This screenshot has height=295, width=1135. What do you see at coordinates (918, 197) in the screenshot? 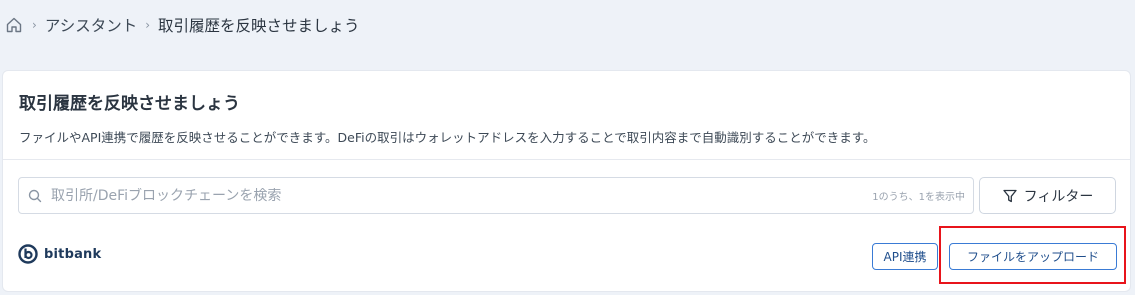
I see `result-count: 1のうち、1を表示中` at bounding box center [918, 197].